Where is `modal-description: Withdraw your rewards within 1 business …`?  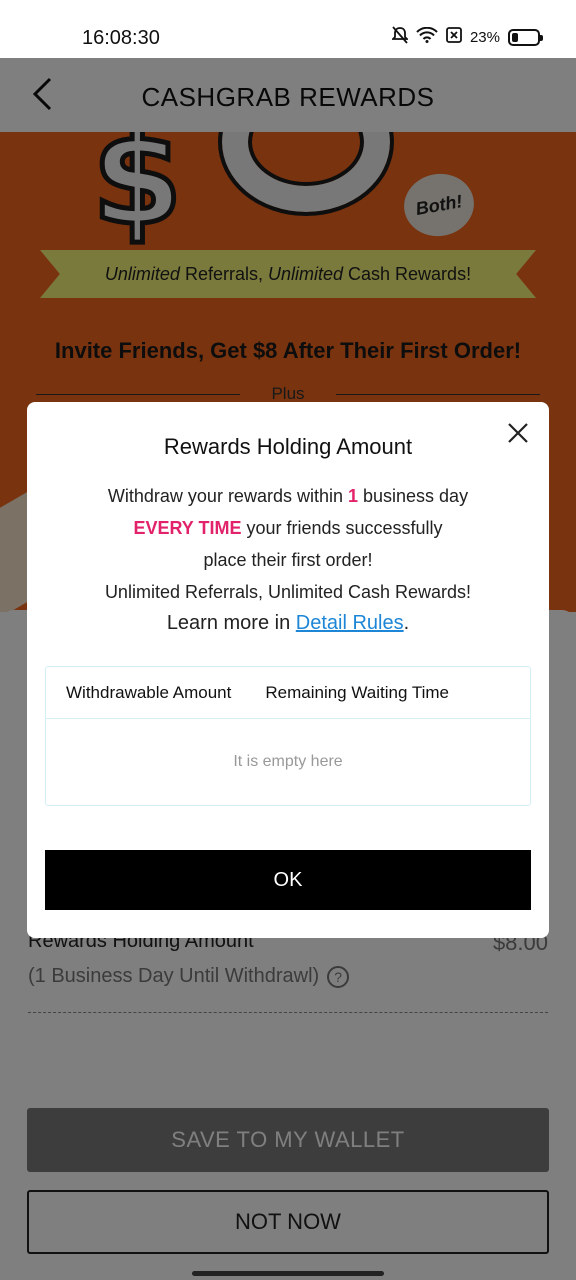 modal-description: Withdraw your rewards within 1 business … is located at coordinates (288, 544).